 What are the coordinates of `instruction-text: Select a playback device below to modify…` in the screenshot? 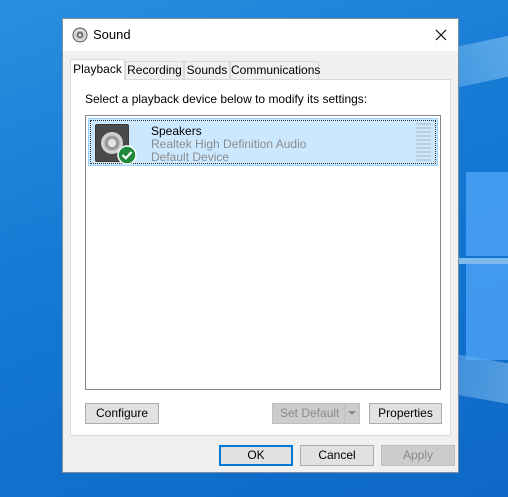 It's located at (226, 99).